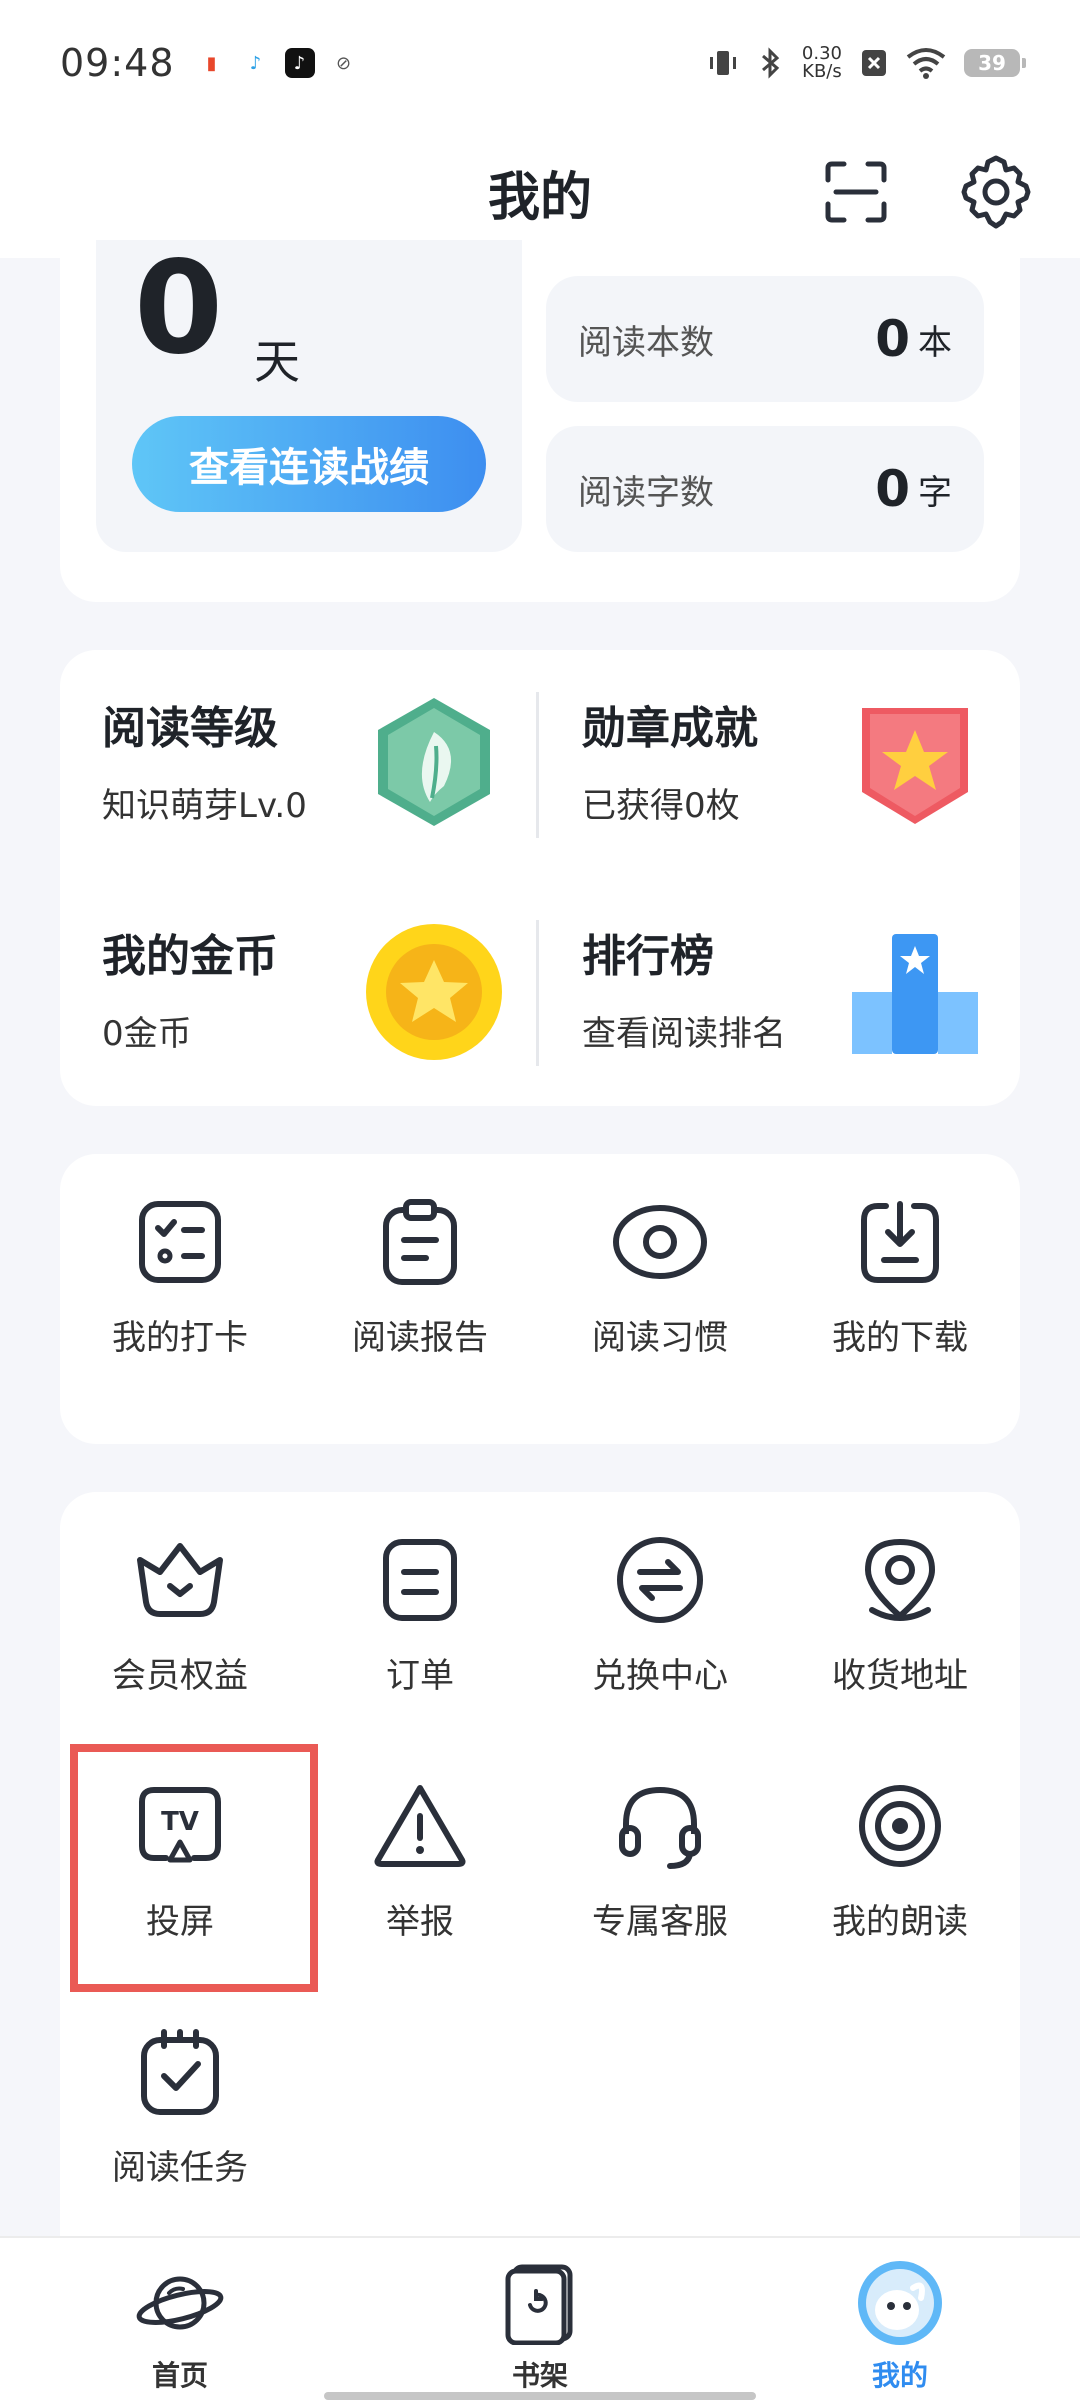 This screenshot has width=1080, height=2408. I want to click on nav-label: 首页, so click(179, 2375).